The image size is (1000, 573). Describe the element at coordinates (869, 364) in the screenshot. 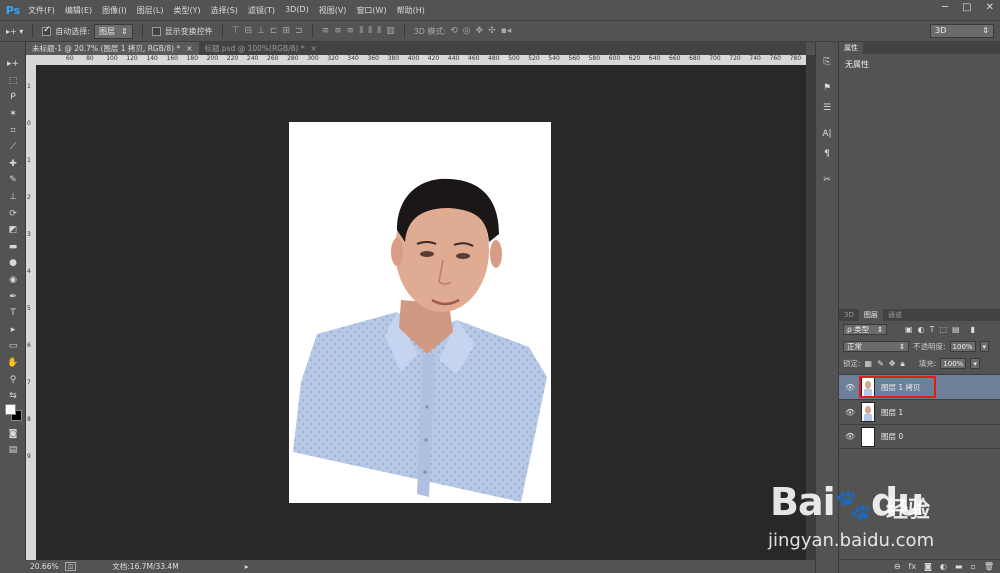

I see `lock-transparent-icon: ▦` at that location.